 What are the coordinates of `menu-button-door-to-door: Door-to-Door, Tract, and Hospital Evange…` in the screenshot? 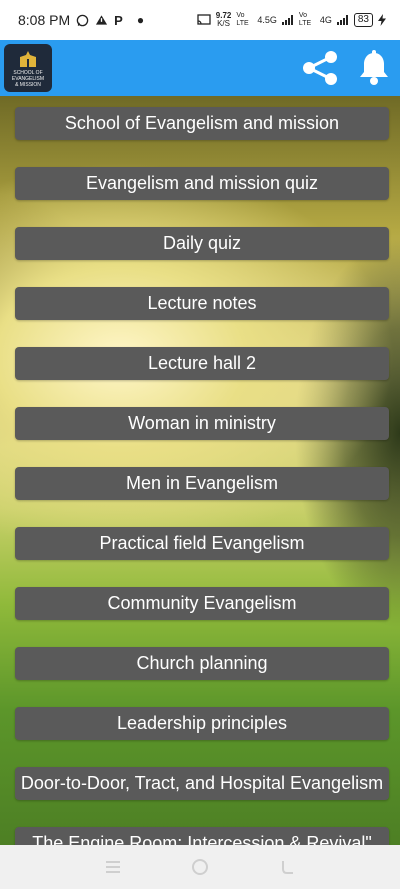 It's located at (202, 783).